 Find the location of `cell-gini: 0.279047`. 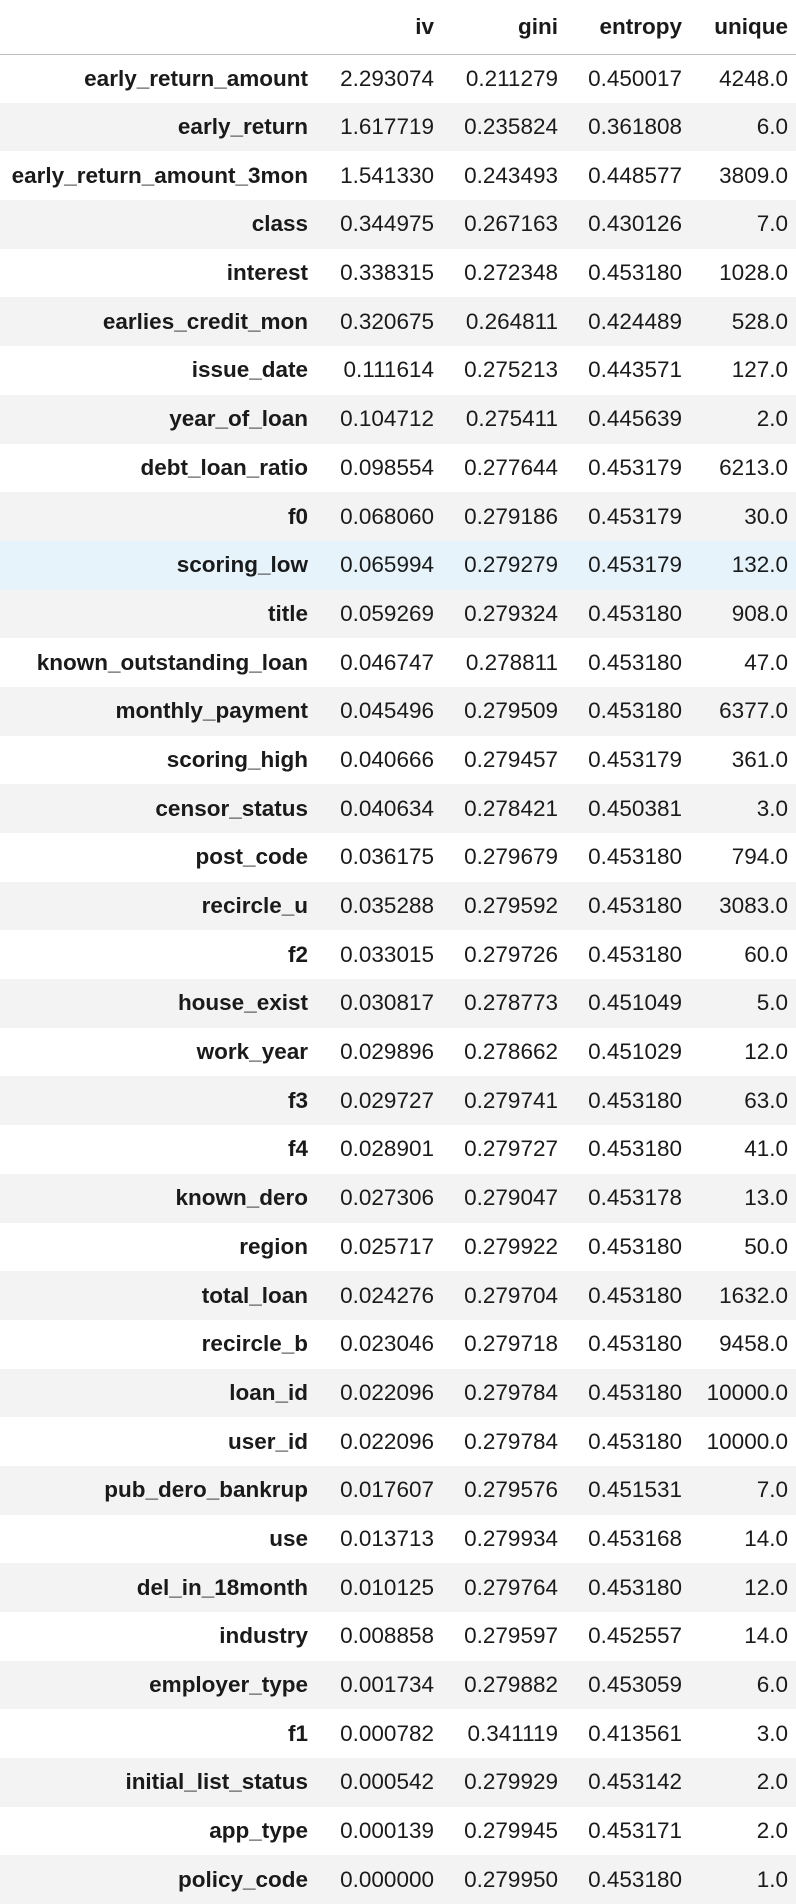

cell-gini: 0.279047 is located at coordinates (511, 1198).